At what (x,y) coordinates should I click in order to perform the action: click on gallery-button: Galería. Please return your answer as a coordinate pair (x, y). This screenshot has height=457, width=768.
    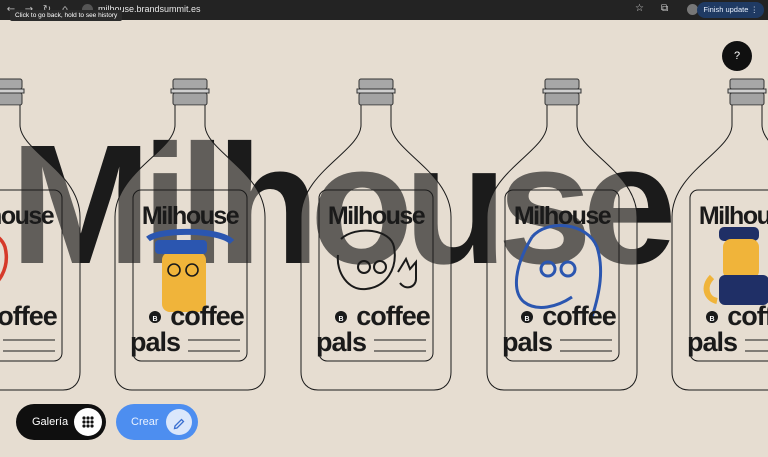
    Looking at the image, I should click on (61, 422).